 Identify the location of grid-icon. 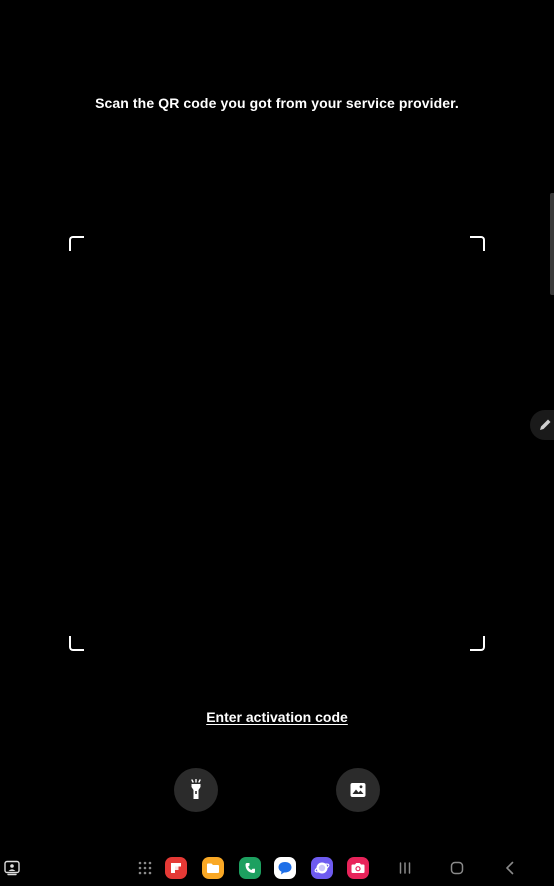
(145, 868).